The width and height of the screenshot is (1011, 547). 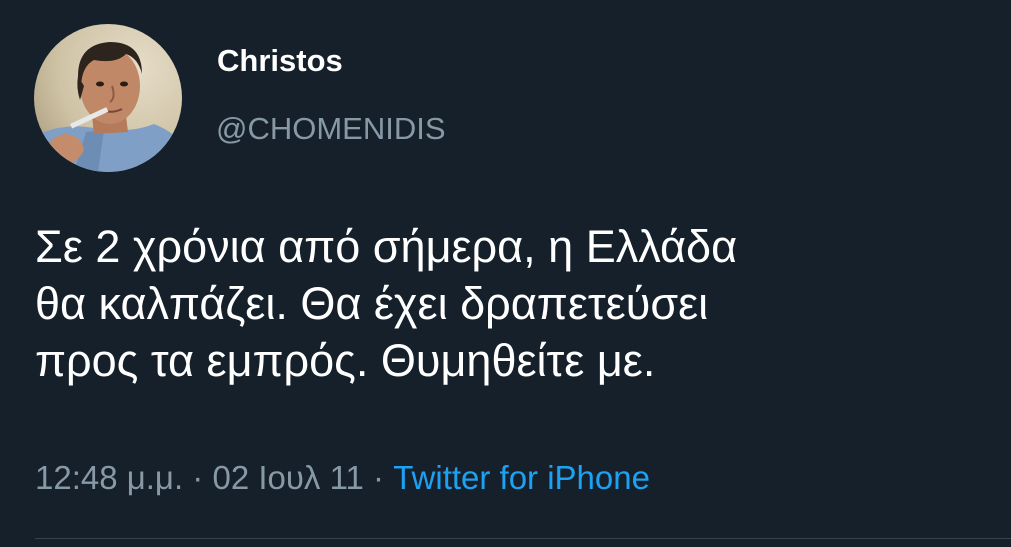 I want to click on divider, so click(x=523, y=538).